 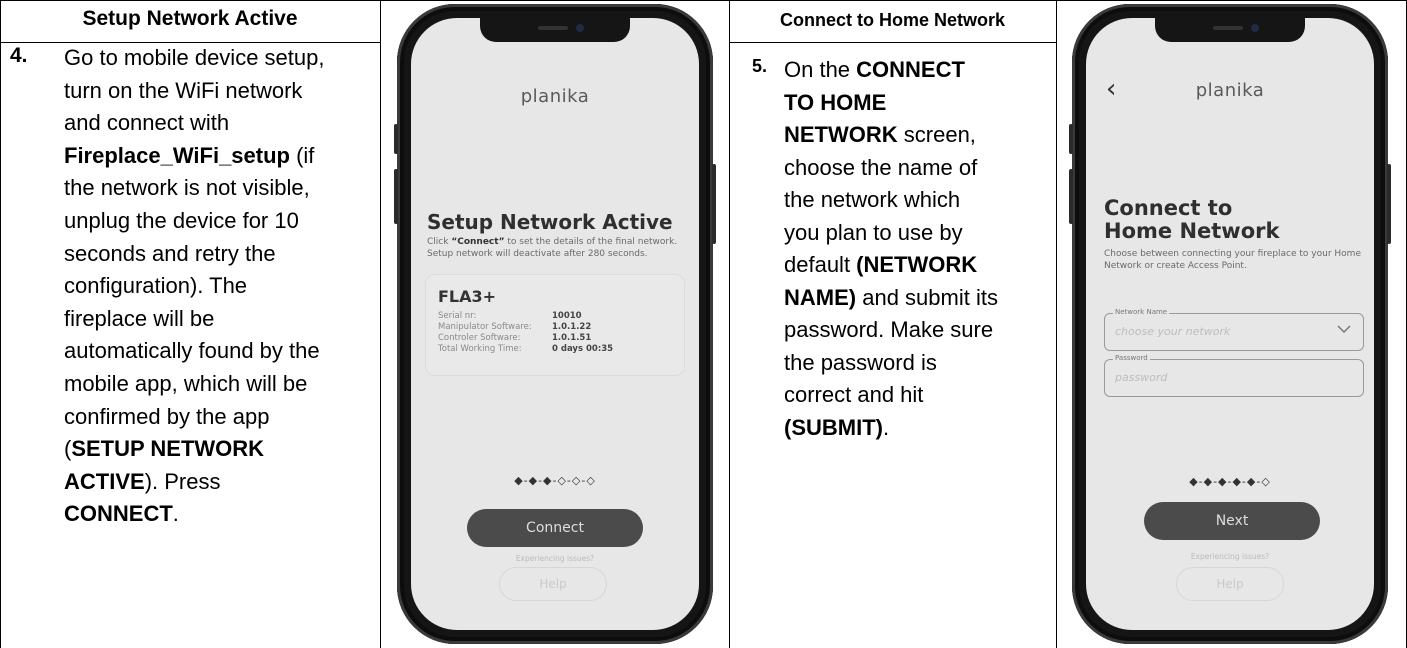 What do you see at coordinates (480, 349) in the screenshot?
I see `device-info-key: Total Working Time:` at bounding box center [480, 349].